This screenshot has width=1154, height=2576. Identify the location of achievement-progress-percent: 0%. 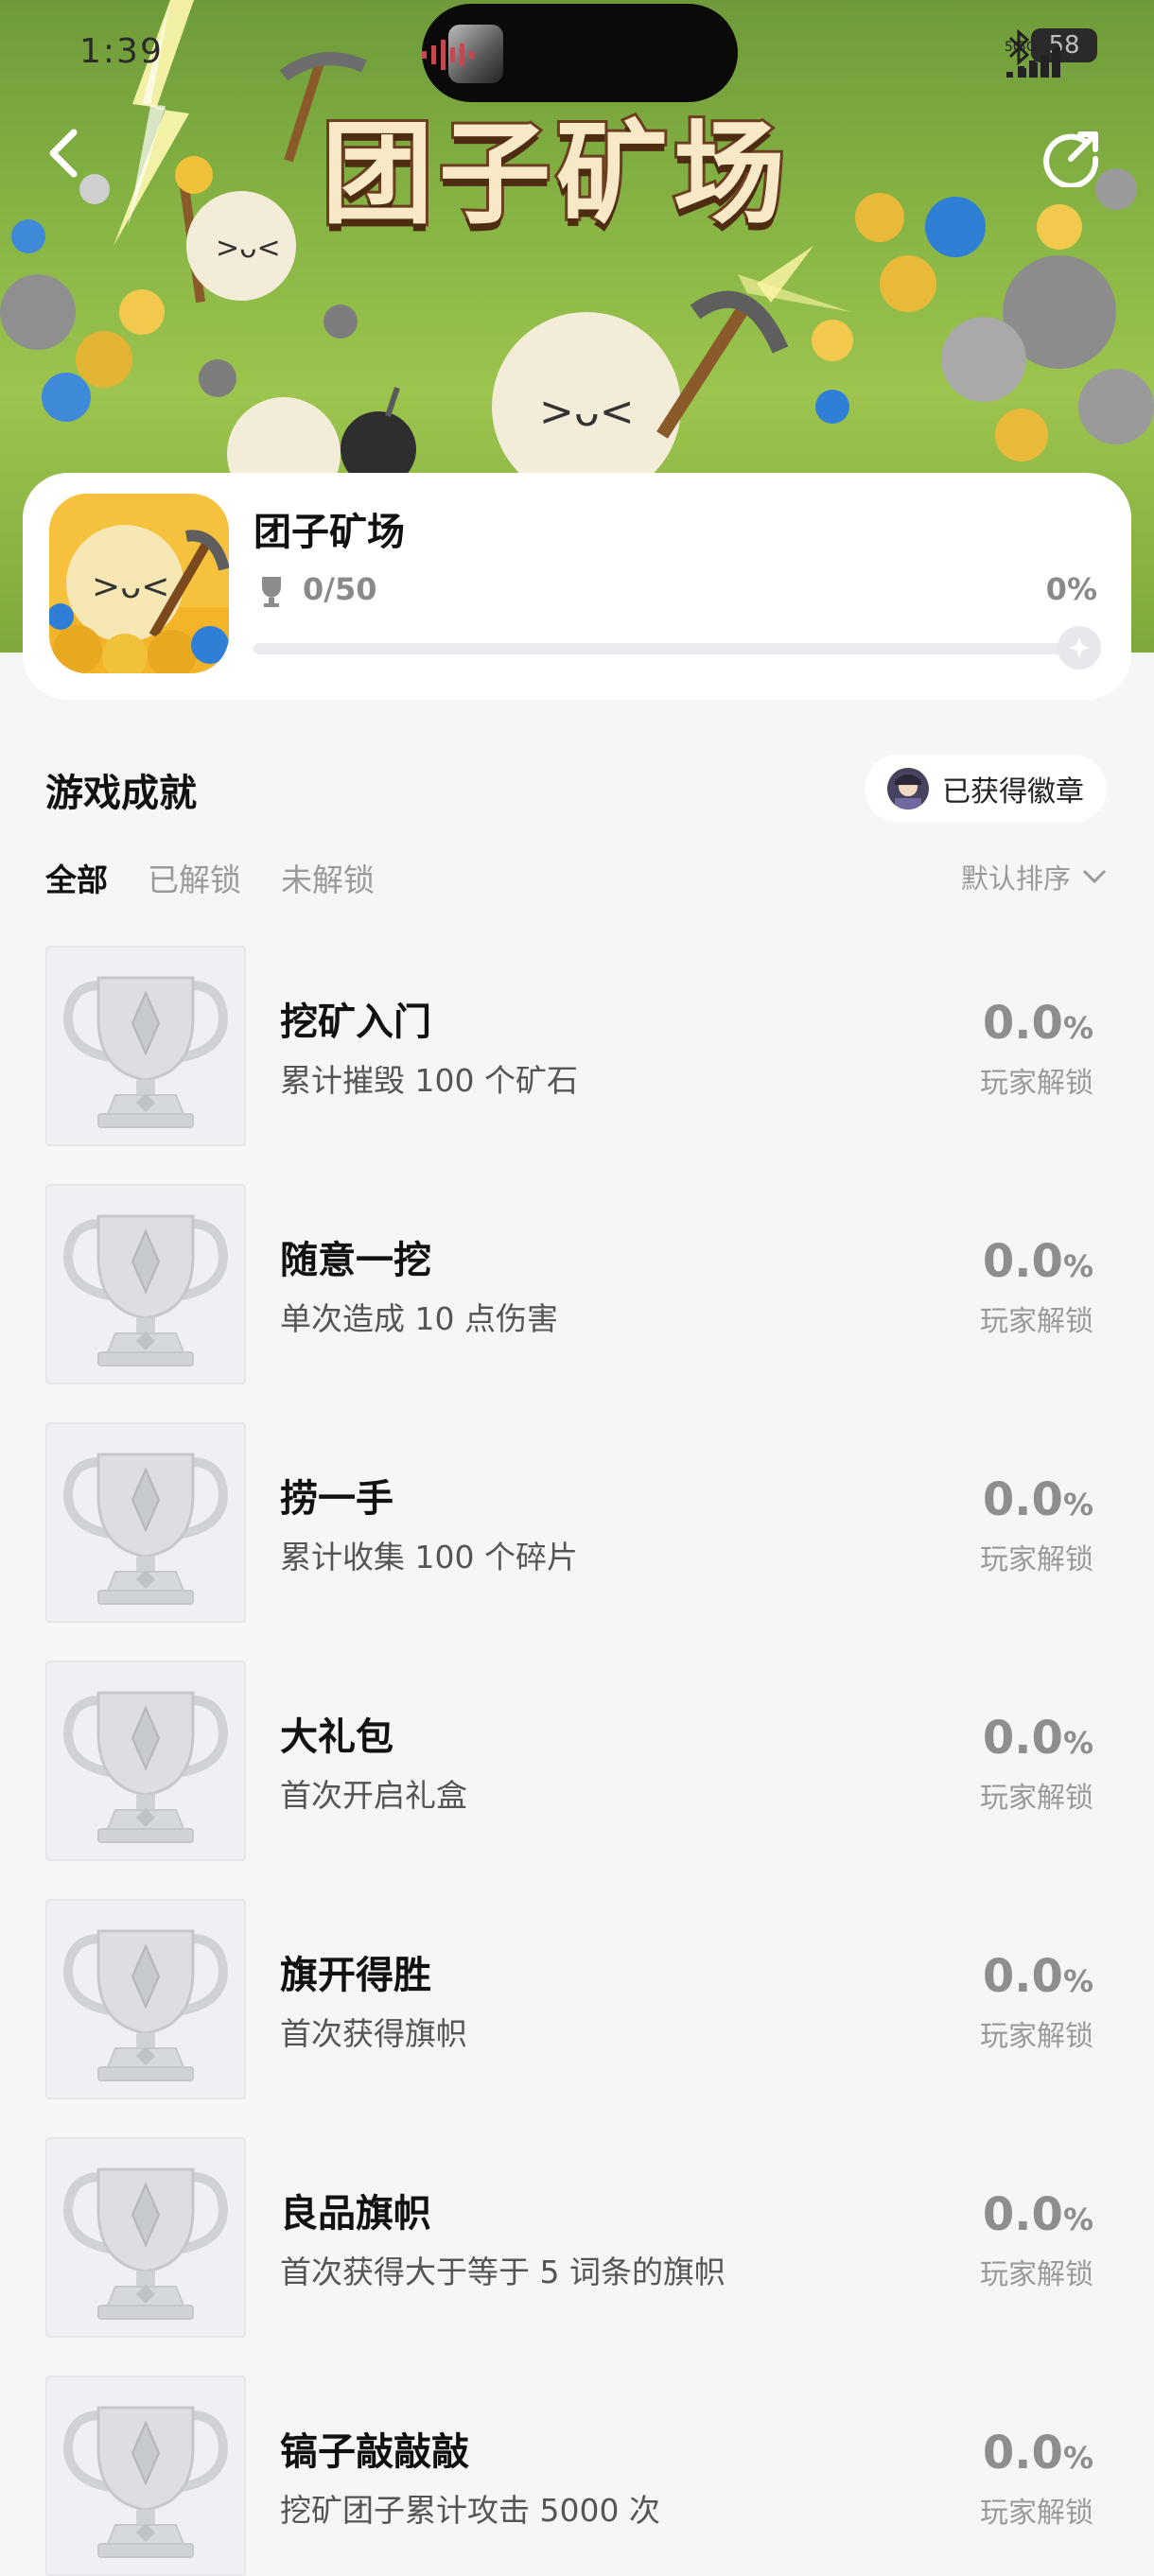
(1071, 589).